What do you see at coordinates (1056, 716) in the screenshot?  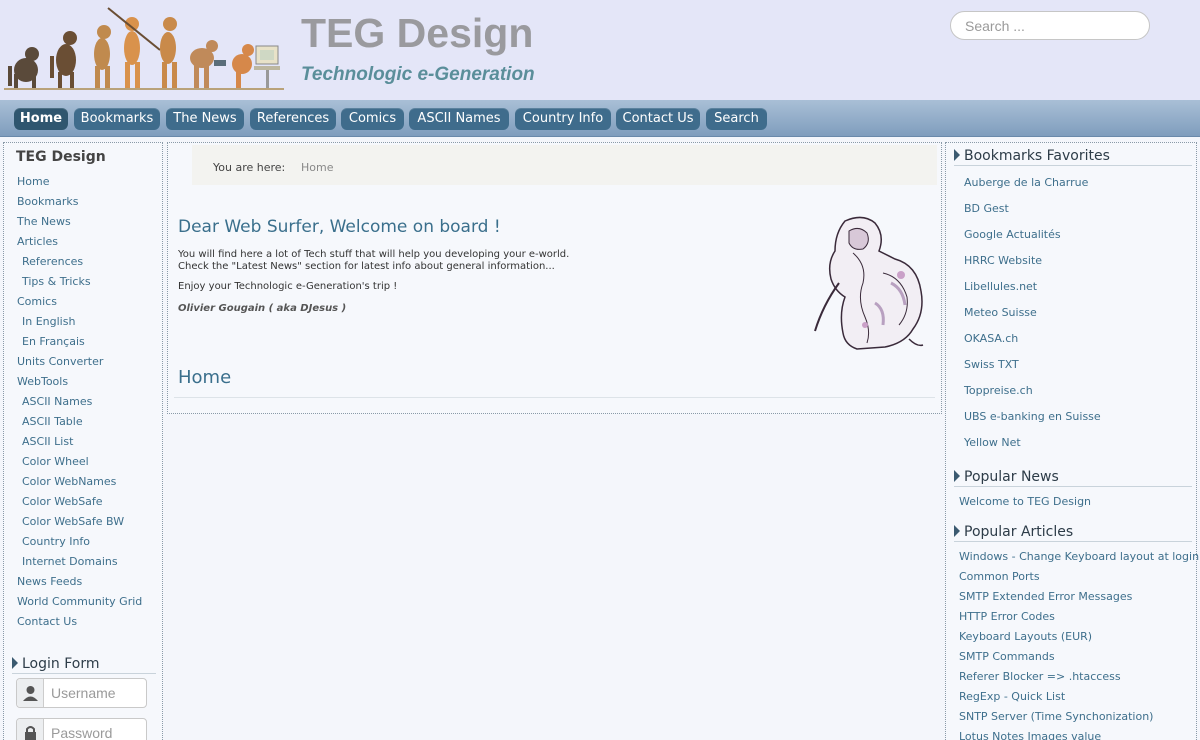 I see `article-link: SNTP Server (Time Synchonization)` at bounding box center [1056, 716].